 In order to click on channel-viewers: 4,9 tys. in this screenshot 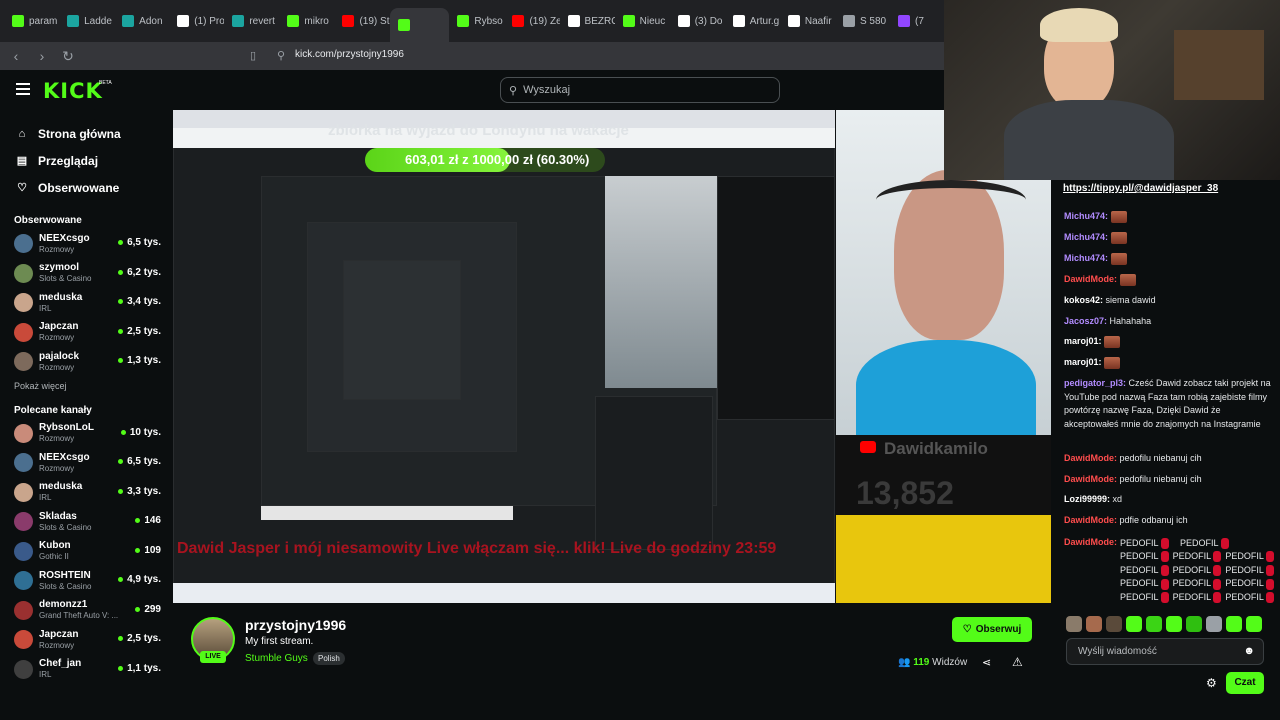, I will do `click(139, 579)`.